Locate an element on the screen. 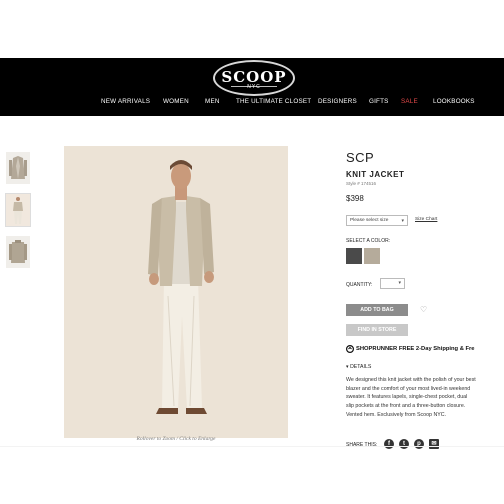 This screenshot has width=504, height=504. email-icon: ✉ is located at coordinates (434, 444).